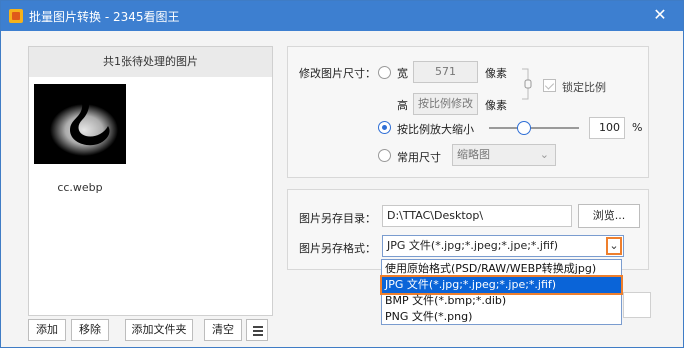 This screenshot has height=348, width=684. Describe the element at coordinates (501, 317) in the screenshot. I see `format-option: PNG 文件(*.png)` at that location.